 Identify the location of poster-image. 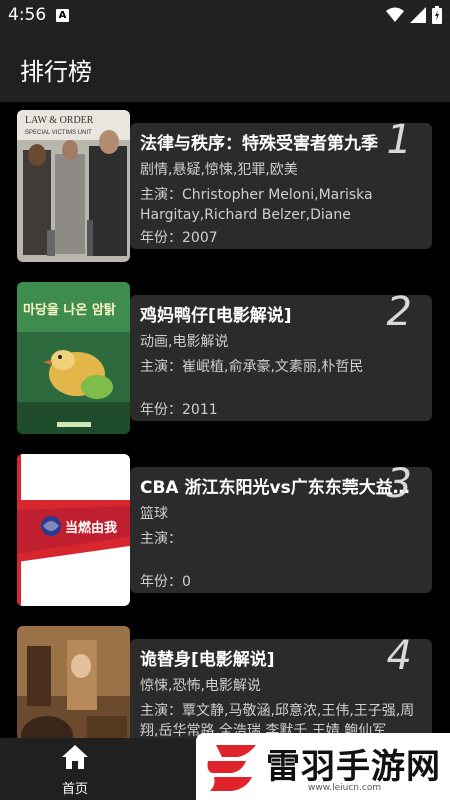
(73, 682).